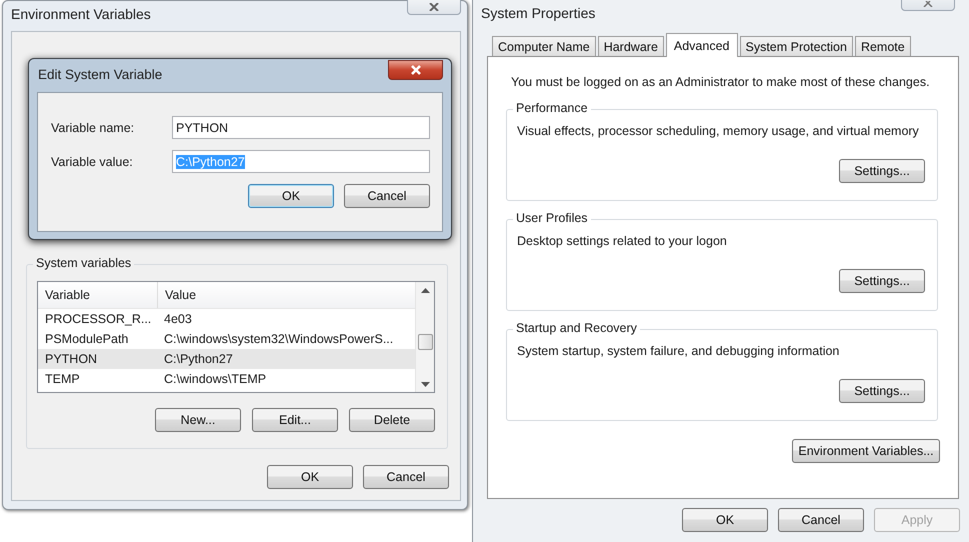 The height and width of the screenshot is (542, 969). I want to click on tab: Advanced, so click(702, 45).